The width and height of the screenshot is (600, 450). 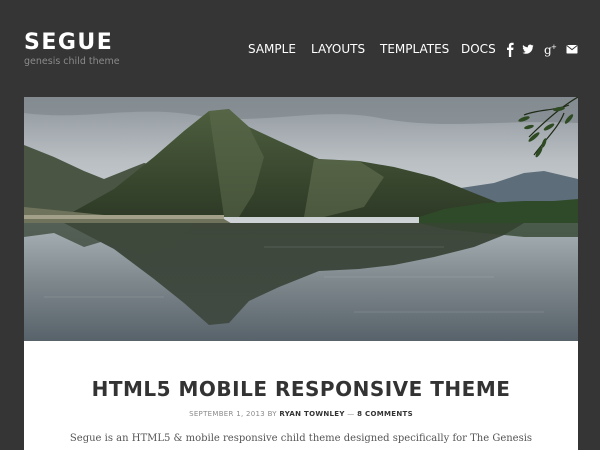 What do you see at coordinates (572, 49) in the screenshot?
I see `email-icon` at bounding box center [572, 49].